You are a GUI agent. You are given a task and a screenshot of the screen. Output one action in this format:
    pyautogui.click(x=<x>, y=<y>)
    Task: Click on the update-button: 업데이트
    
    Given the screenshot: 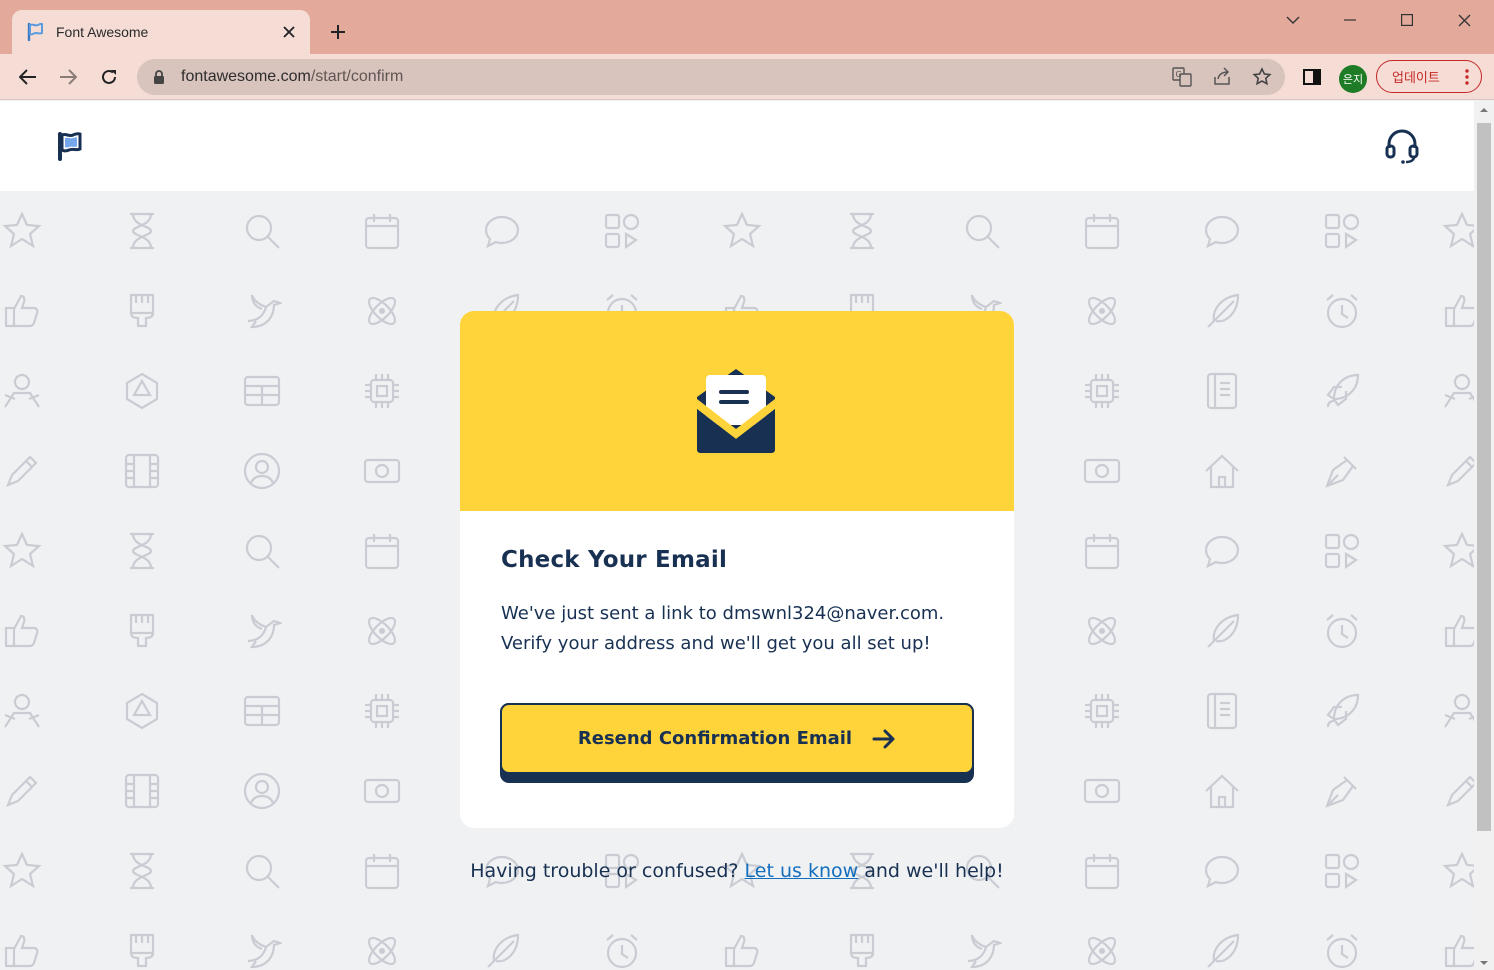 What is the action you would take?
    pyautogui.click(x=1429, y=76)
    